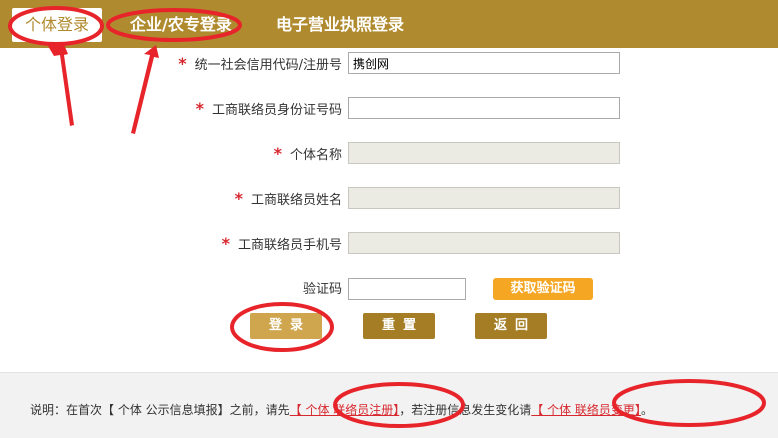  Describe the element at coordinates (307, 153) in the screenshot. I see `entity-name-label: * 个体名称` at that location.